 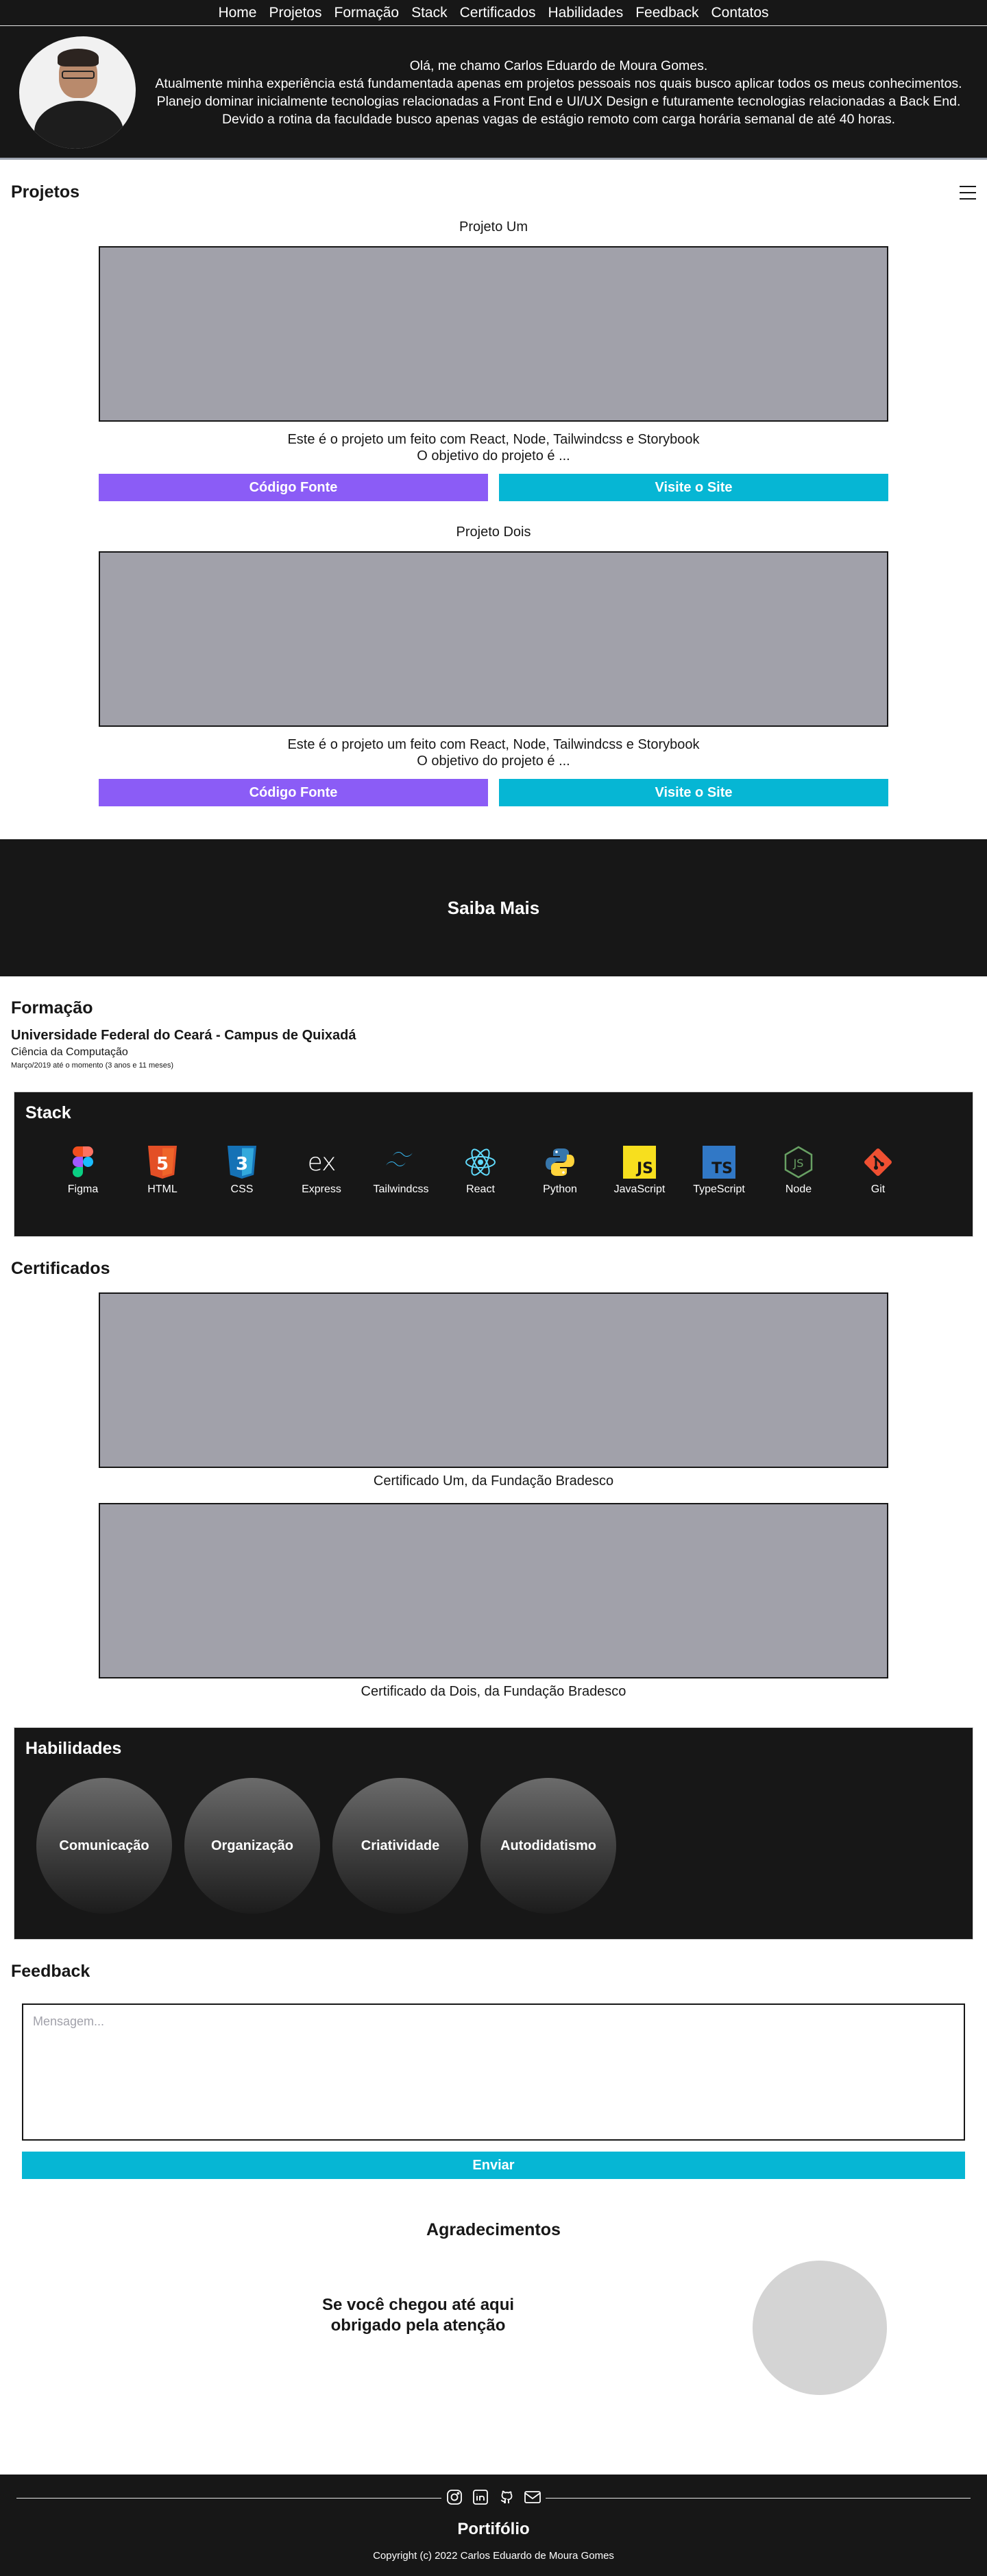 What do you see at coordinates (295, 13) in the screenshot?
I see `nav-link-projetos: Projetos` at bounding box center [295, 13].